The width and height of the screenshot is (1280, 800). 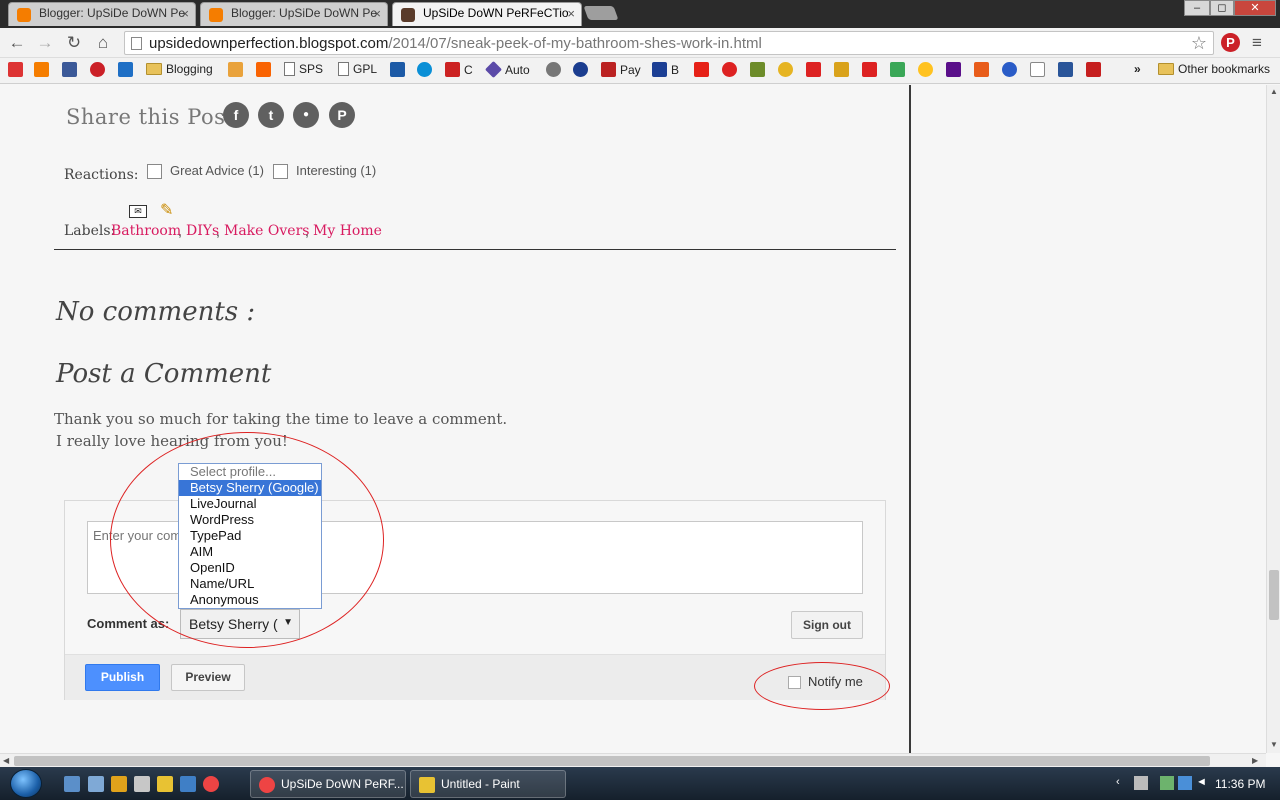 I want to click on bookmark-star-icon: ☆, so click(x=1199, y=43).